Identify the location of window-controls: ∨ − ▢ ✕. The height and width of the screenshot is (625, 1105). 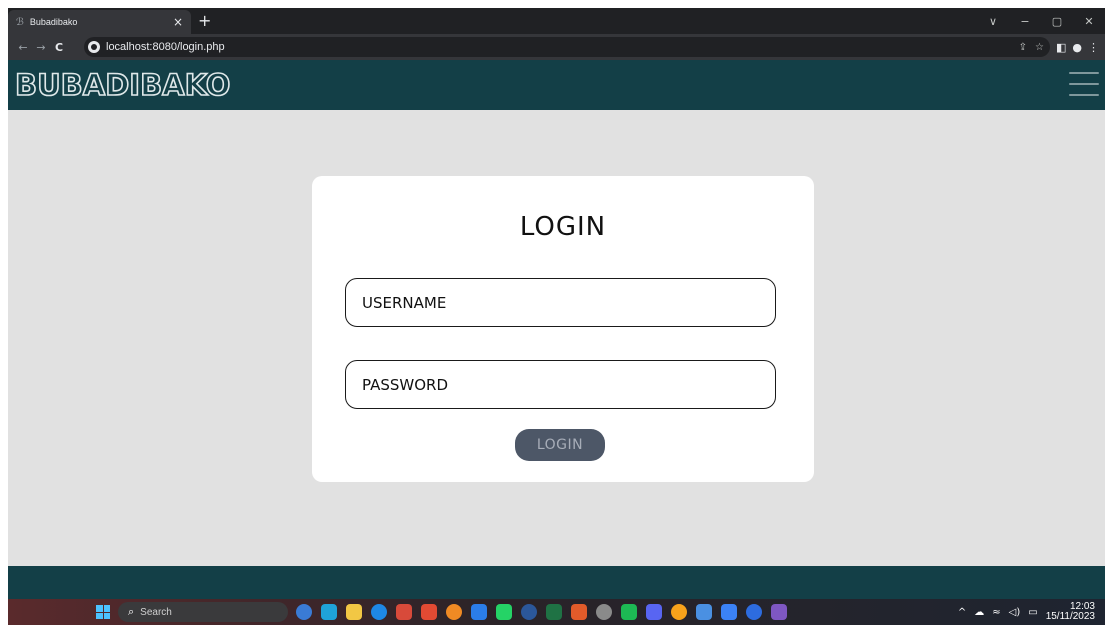
(1041, 21).